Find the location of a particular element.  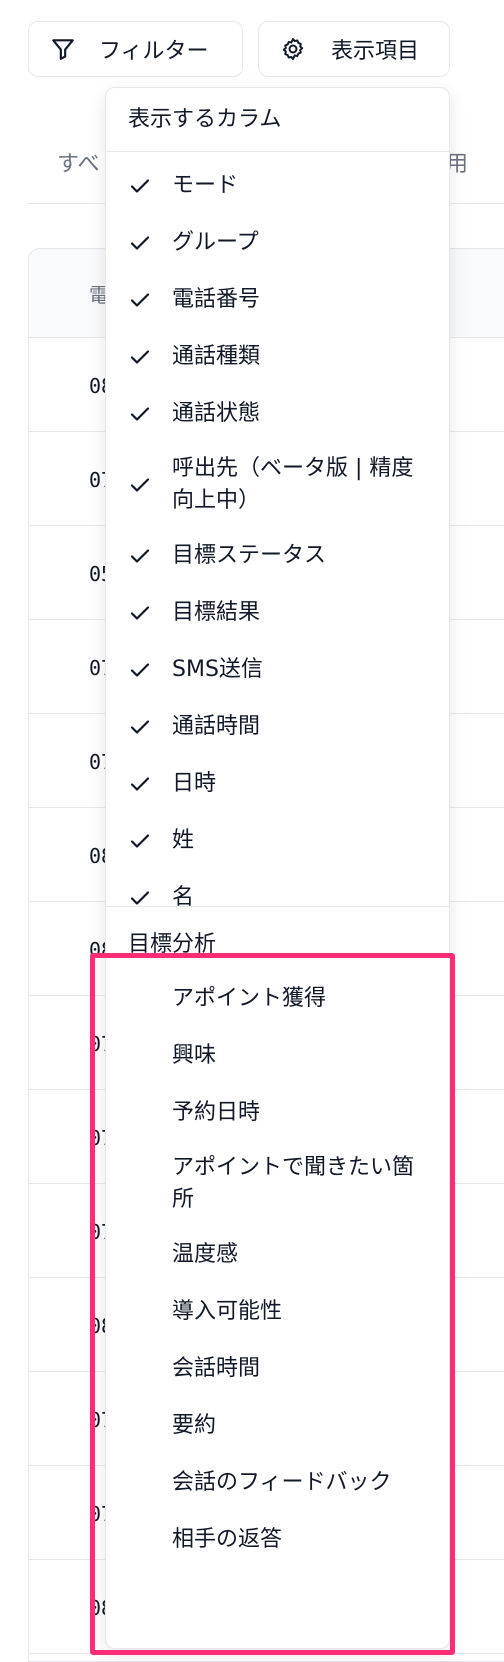

column-toggle-item: 予約日時 is located at coordinates (277, 1112).